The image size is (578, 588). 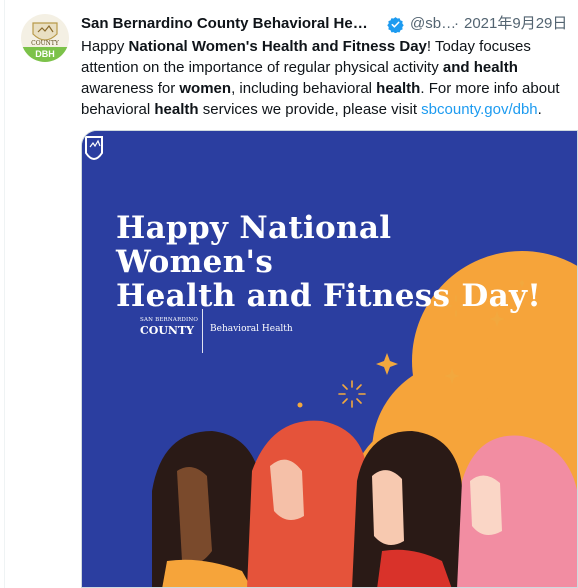 What do you see at coordinates (202, 331) in the screenshot?
I see `logo-divider` at bounding box center [202, 331].